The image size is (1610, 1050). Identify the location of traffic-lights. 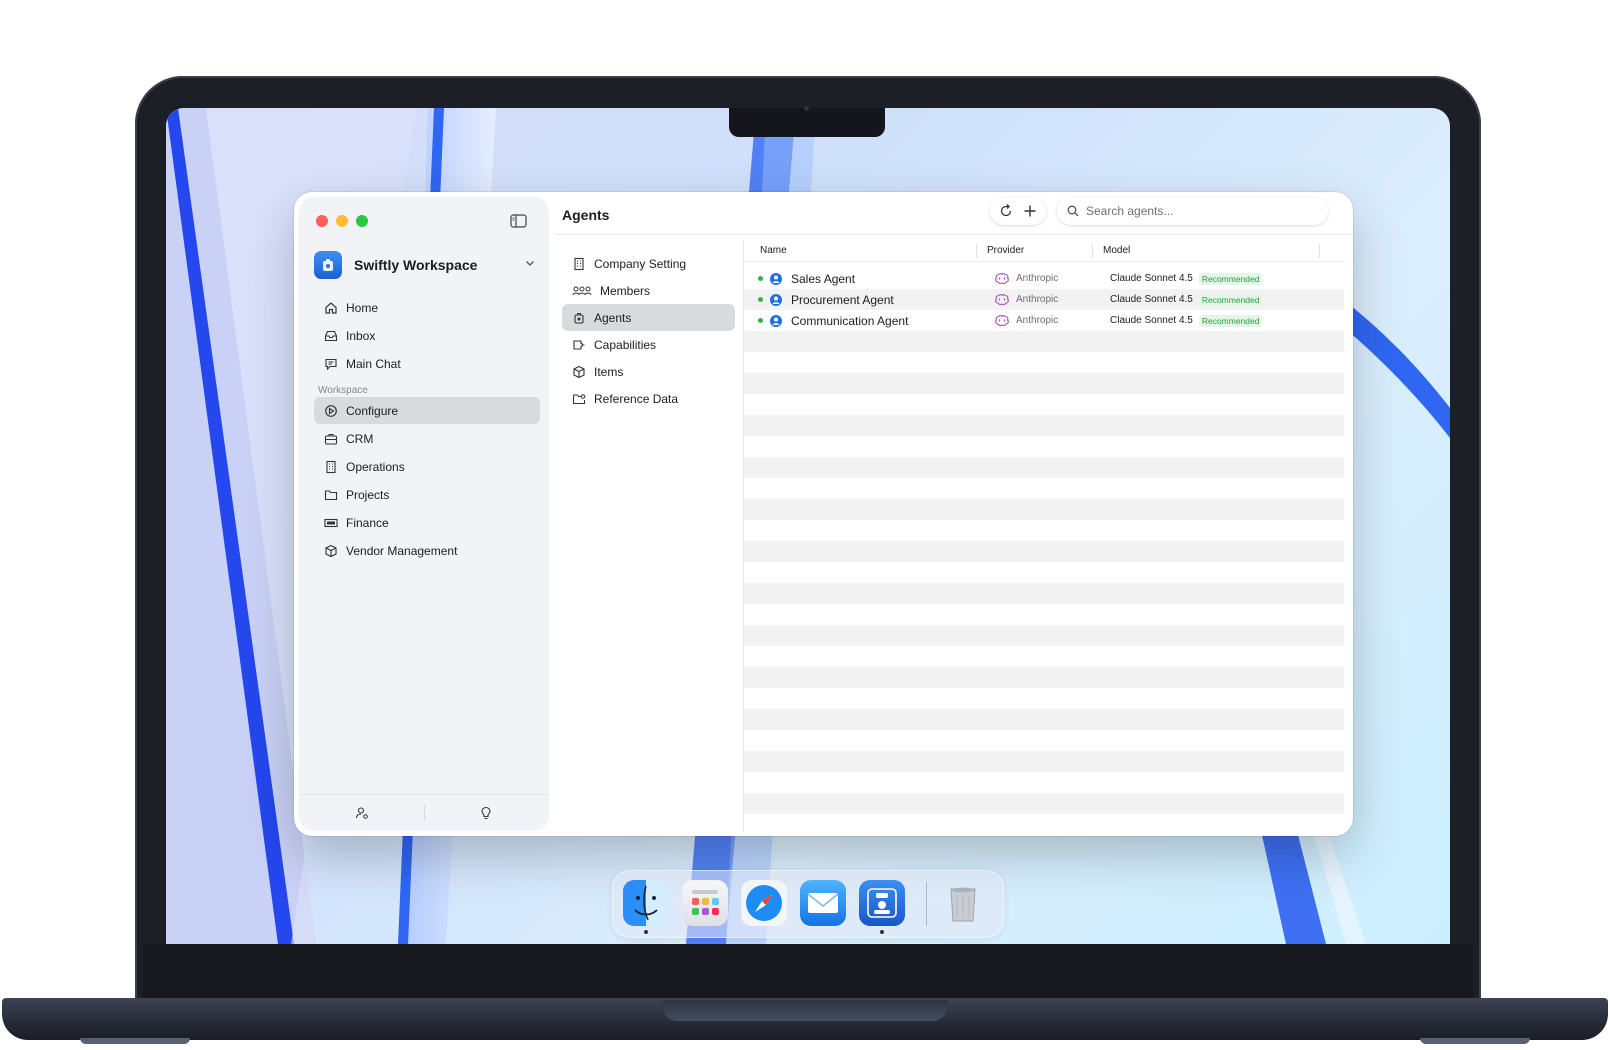
(342, 221).